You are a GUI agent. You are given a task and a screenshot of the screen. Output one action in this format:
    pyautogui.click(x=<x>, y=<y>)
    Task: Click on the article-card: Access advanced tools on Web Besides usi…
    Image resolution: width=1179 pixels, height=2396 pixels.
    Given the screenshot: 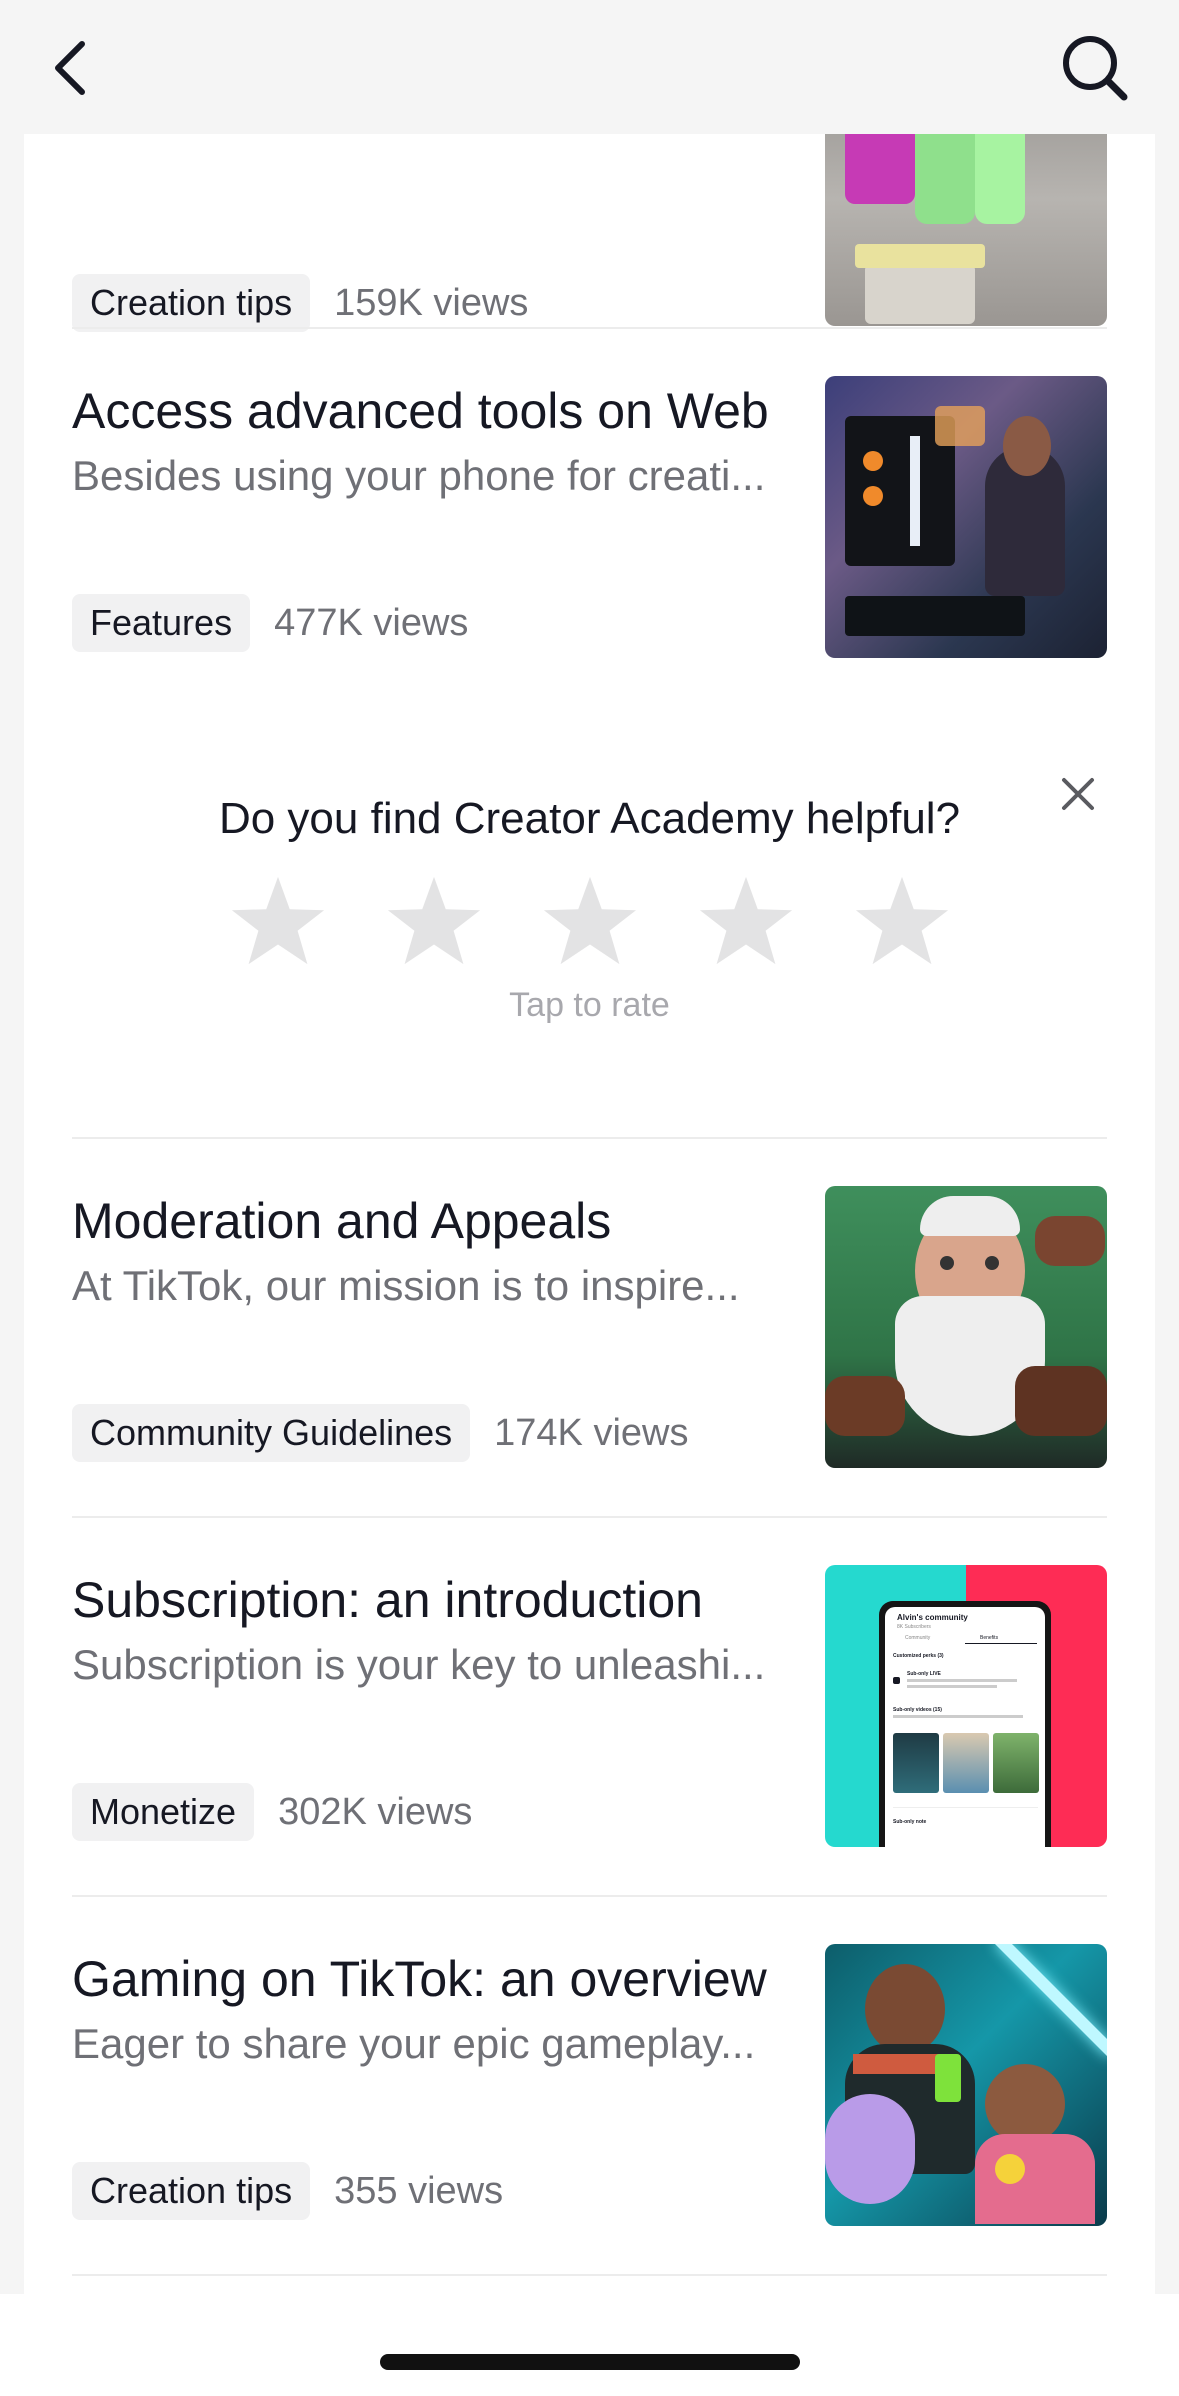 What is the action you would take?
    pyautogui.click(x=589, y=517)
    